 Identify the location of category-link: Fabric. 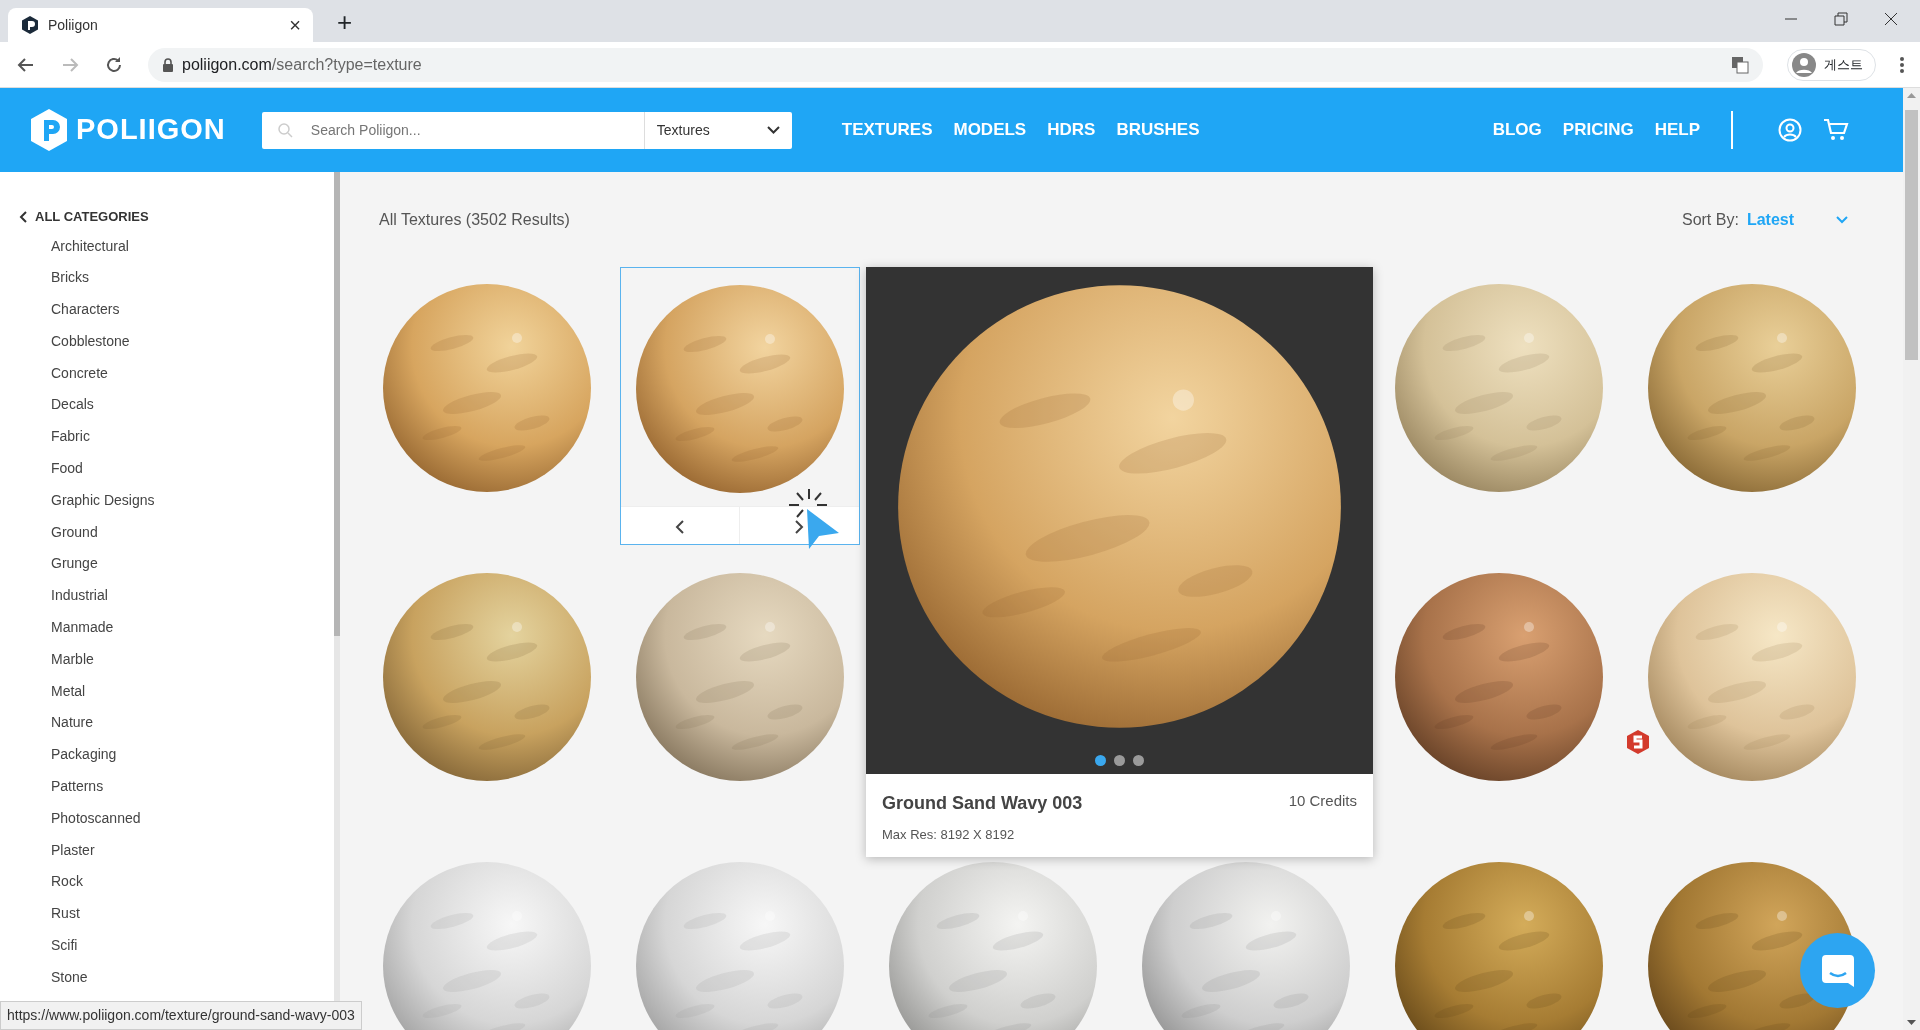
(167, 437).